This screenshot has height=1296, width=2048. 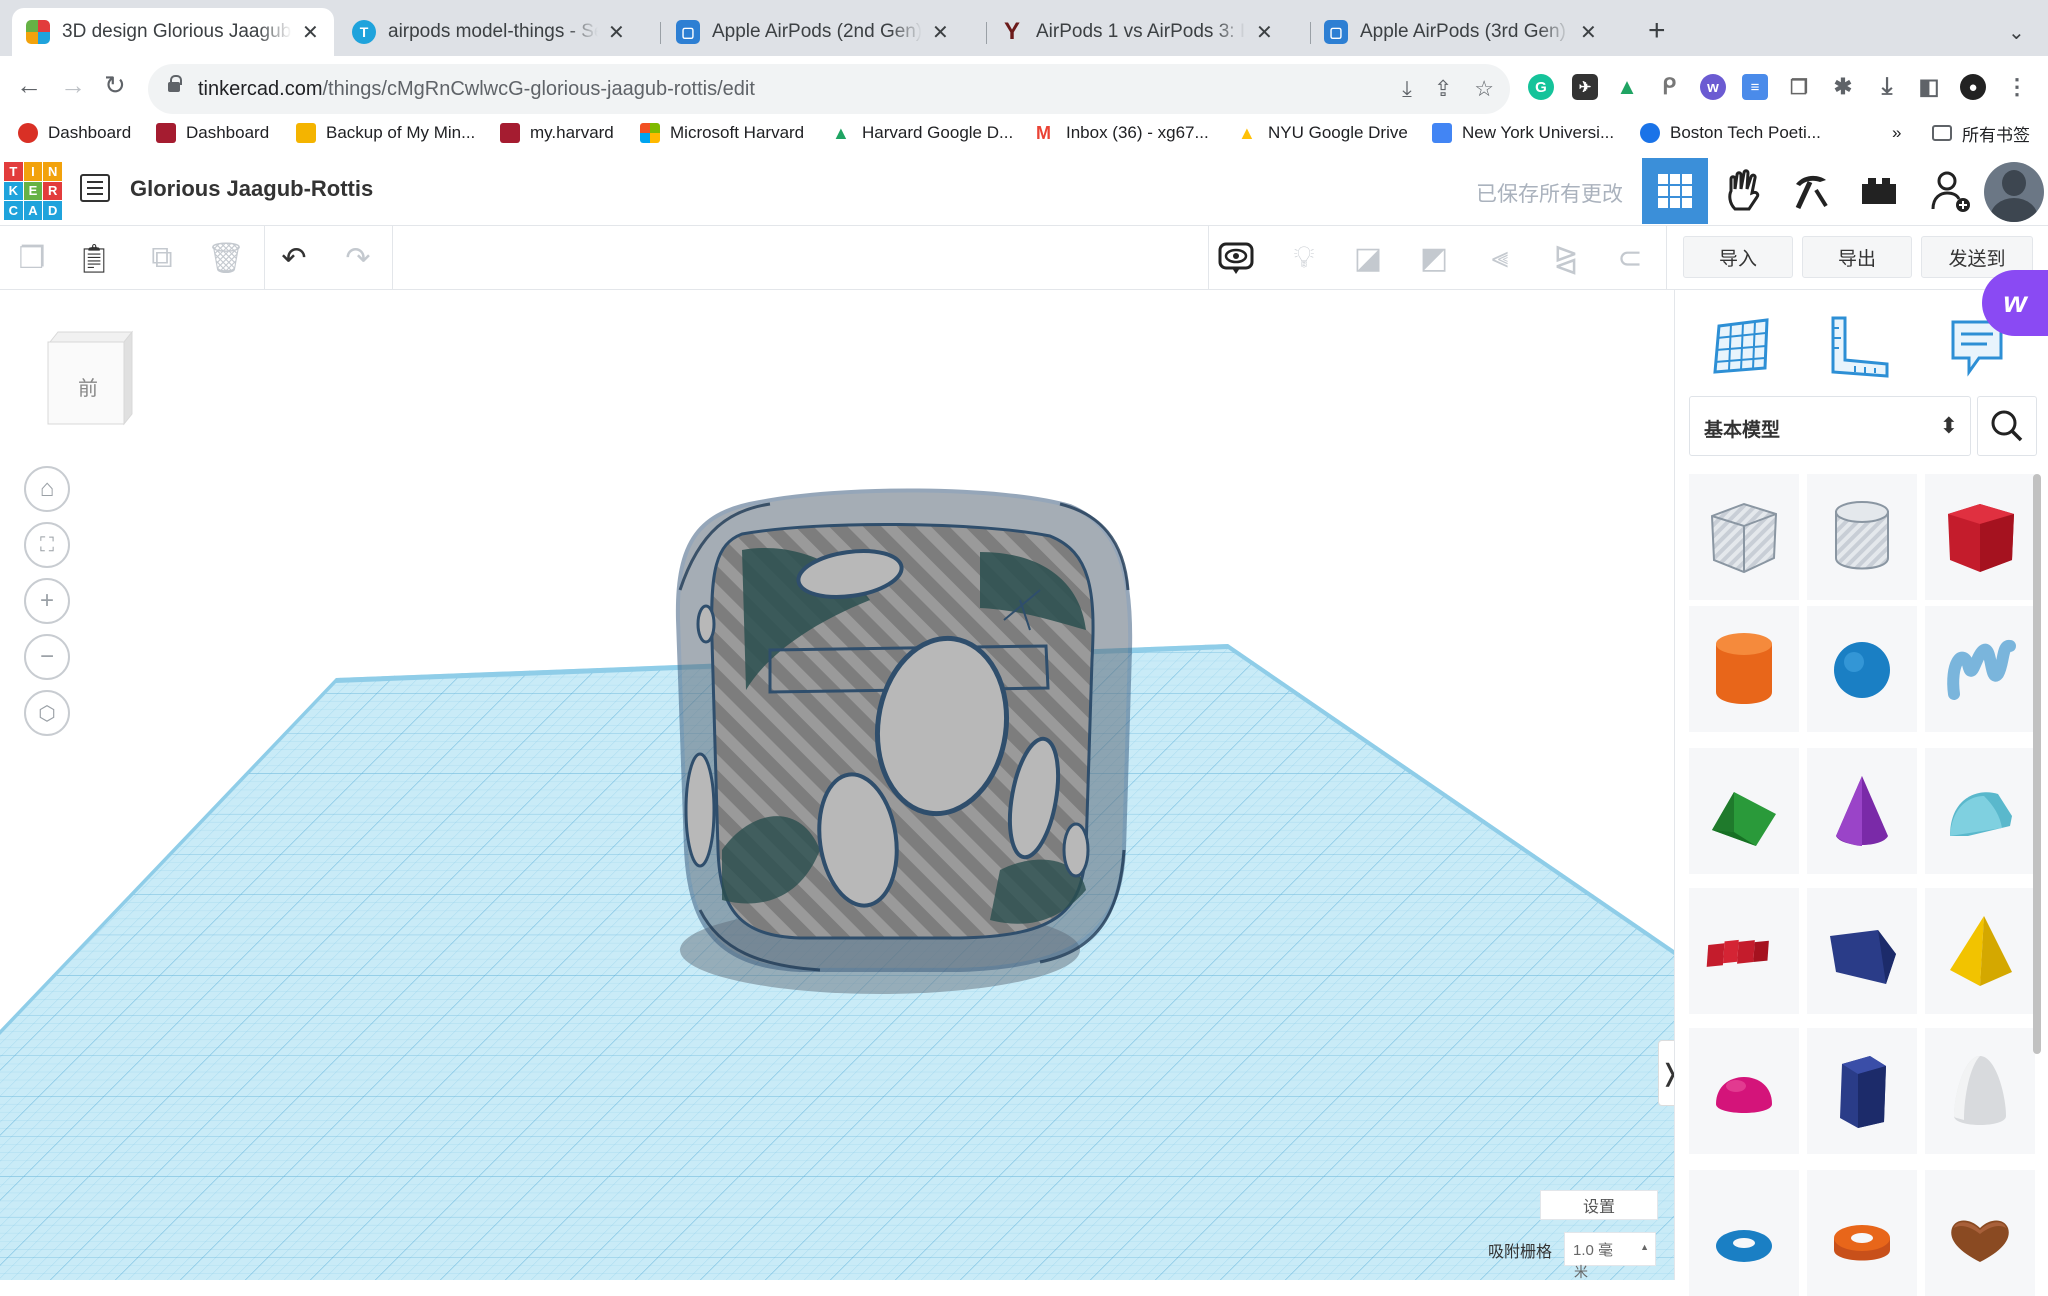 I want to click on tab-airpods-2nd: ▢ Apple AirPods (2nd Gen) Dimensions ✕, so click(x=823, y=32).